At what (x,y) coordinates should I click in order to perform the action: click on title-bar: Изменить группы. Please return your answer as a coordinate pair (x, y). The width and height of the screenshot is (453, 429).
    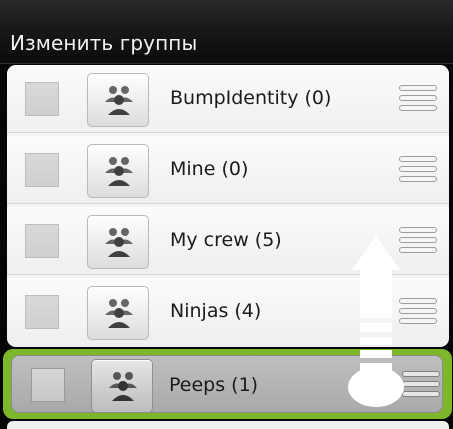
    Looking at the image, I should click on (226, 32).